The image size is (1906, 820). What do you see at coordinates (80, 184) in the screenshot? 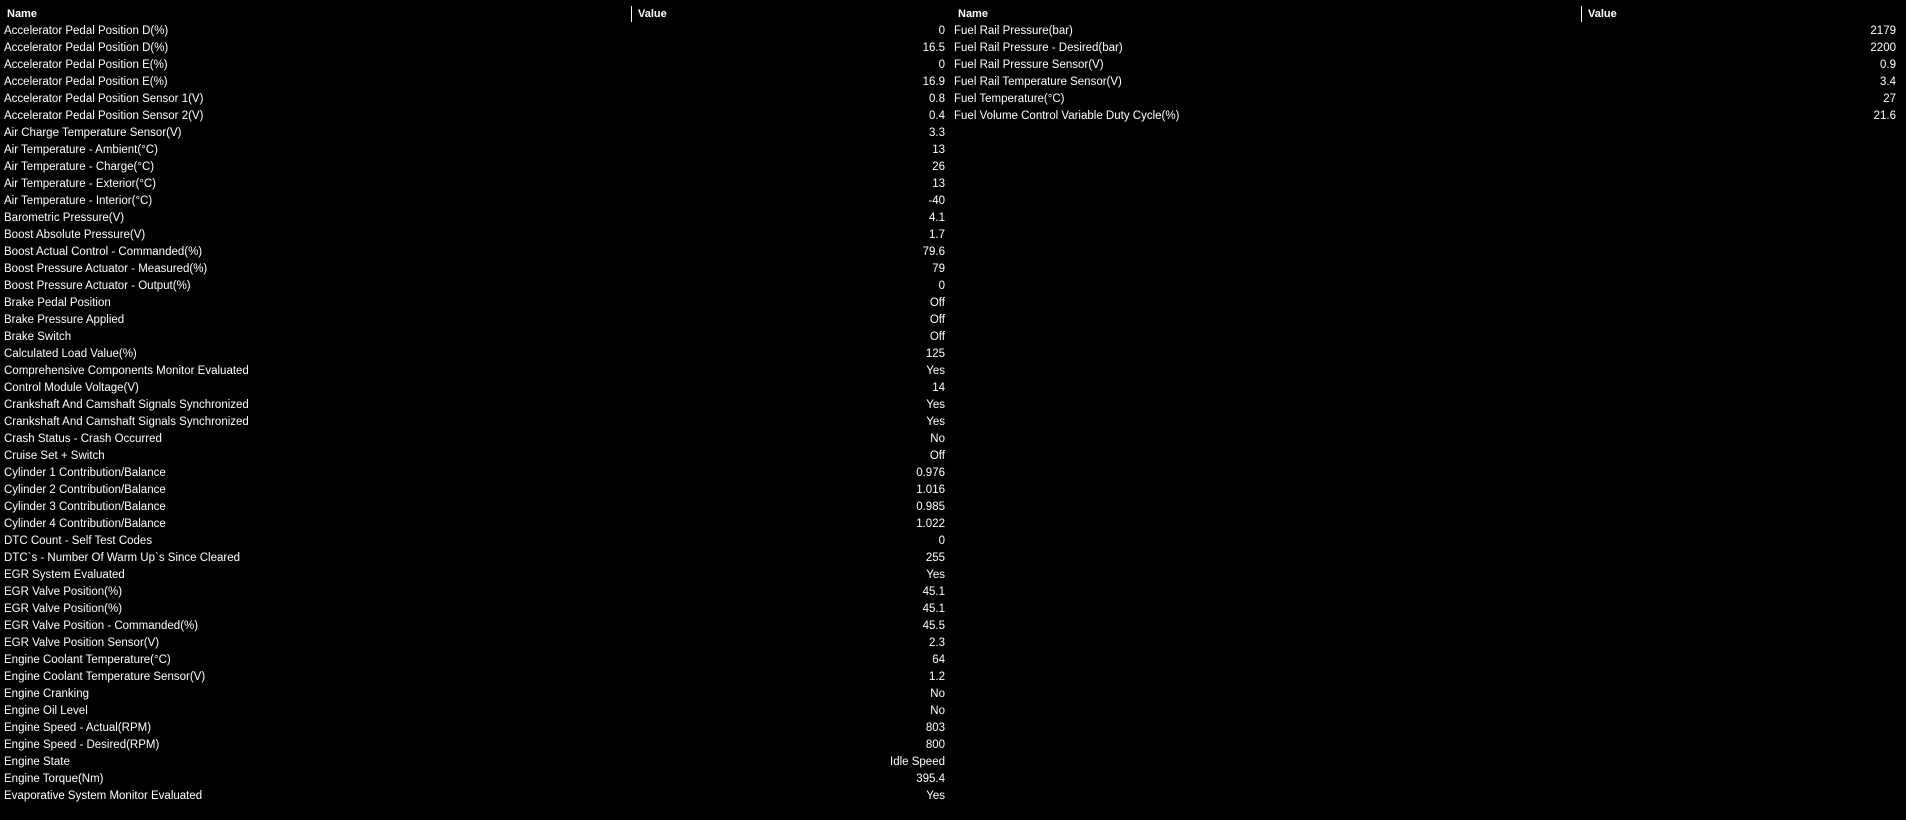
I see `parameter-name: Air Temperature - Exterior(°C)` at bounding box center [80, 184].